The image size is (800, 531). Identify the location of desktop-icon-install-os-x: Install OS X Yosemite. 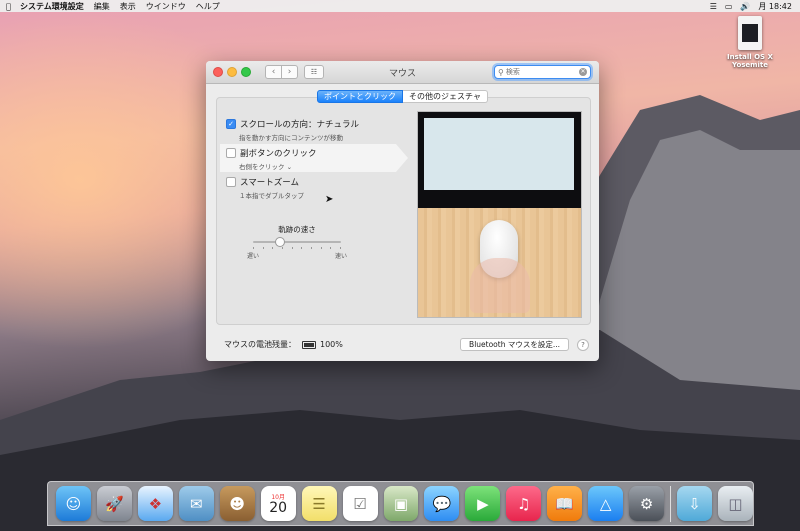
(750, 42).